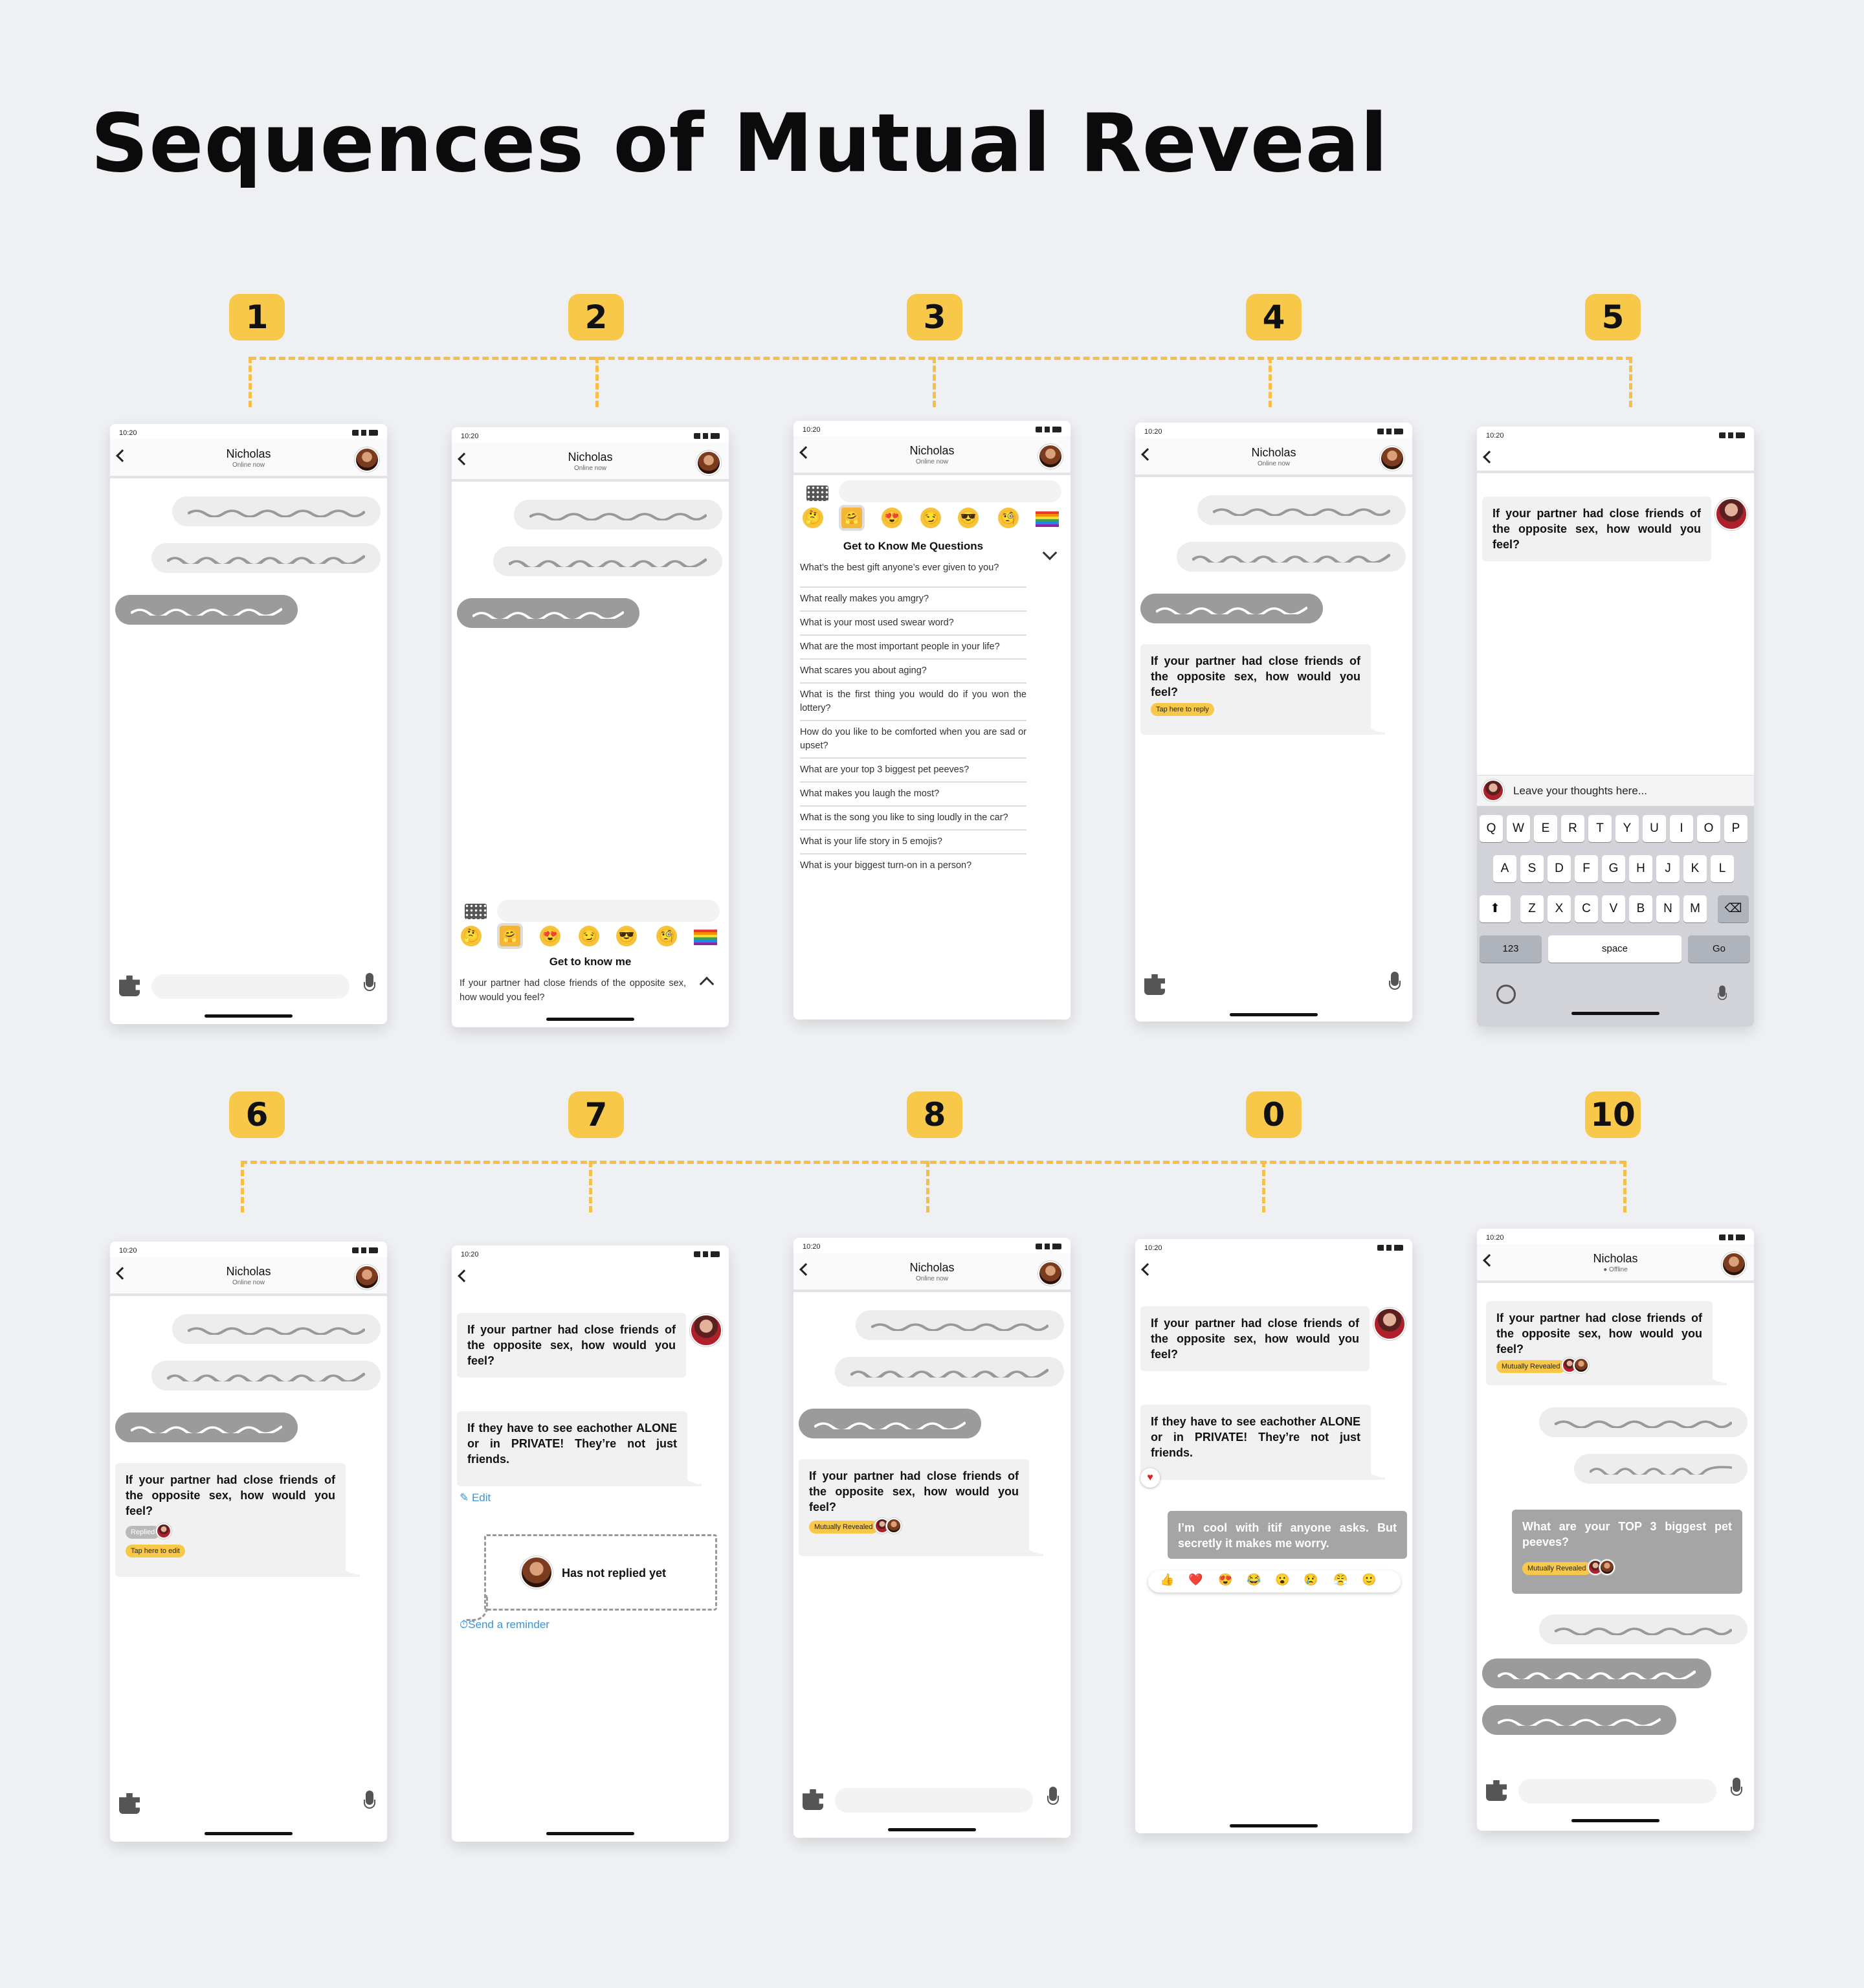 This screenshot has width=1864, height=1988. Describe the element at coordinates (1708, 828) in the screenshot. I see `key: O` at that location.